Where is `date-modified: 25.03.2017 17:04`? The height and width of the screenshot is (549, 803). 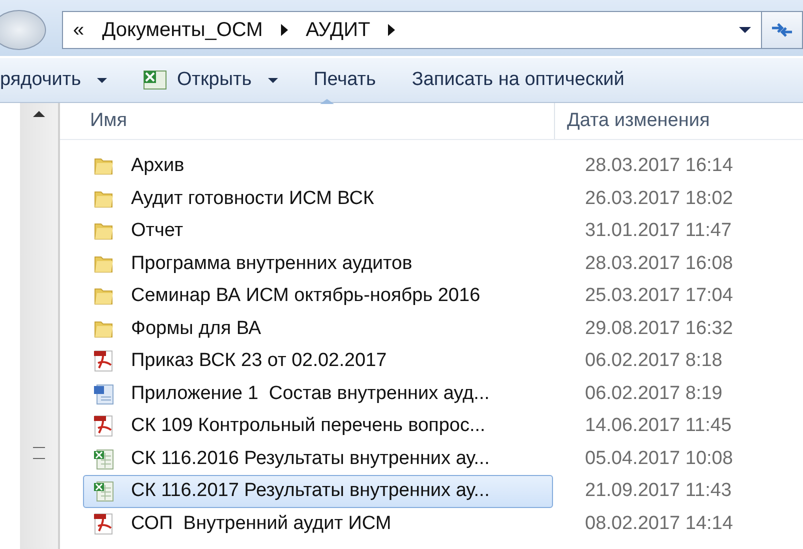 date-modified: 25.03.2017 17:04 is located at coordinates (659, 296).